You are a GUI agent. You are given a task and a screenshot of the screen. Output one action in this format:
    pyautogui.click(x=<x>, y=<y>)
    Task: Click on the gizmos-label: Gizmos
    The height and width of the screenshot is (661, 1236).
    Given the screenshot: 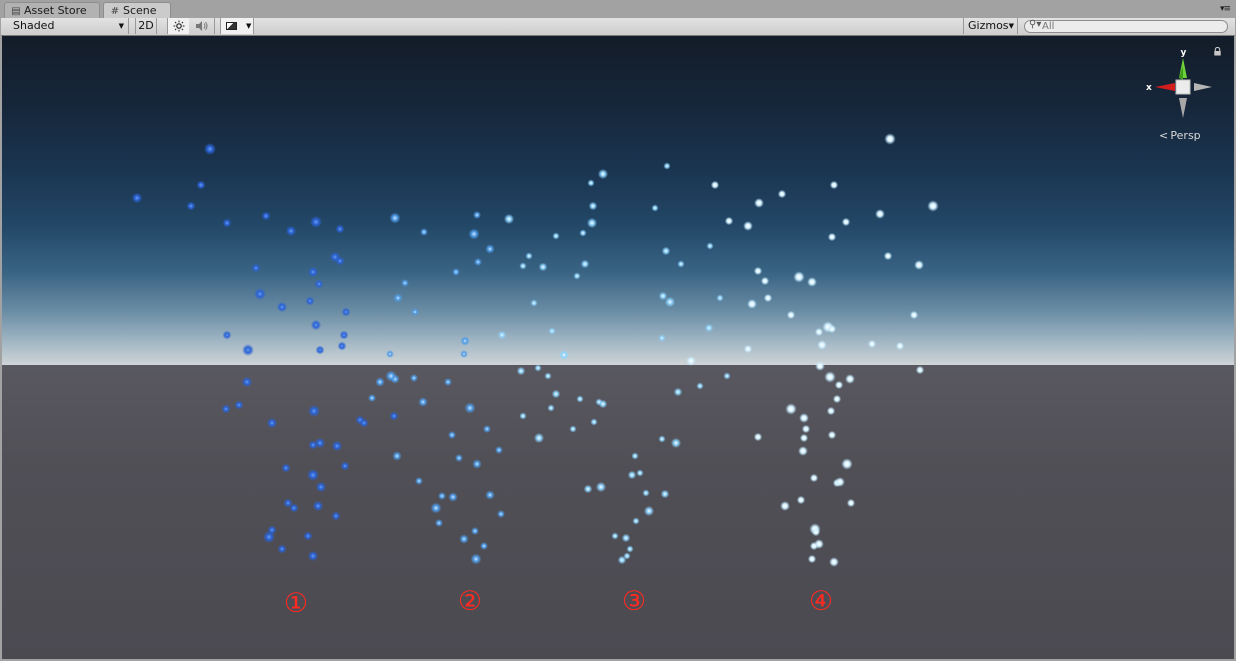 What is the action you would take?
    pyautogui.click(x=988, y=25)
    